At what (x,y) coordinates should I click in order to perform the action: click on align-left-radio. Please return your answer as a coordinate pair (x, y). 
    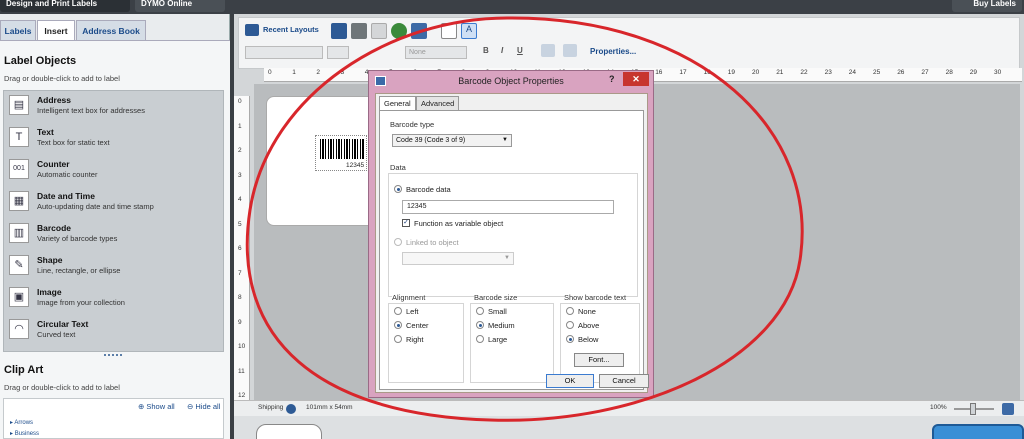
    Looking at the image, I should click on (398, 311).